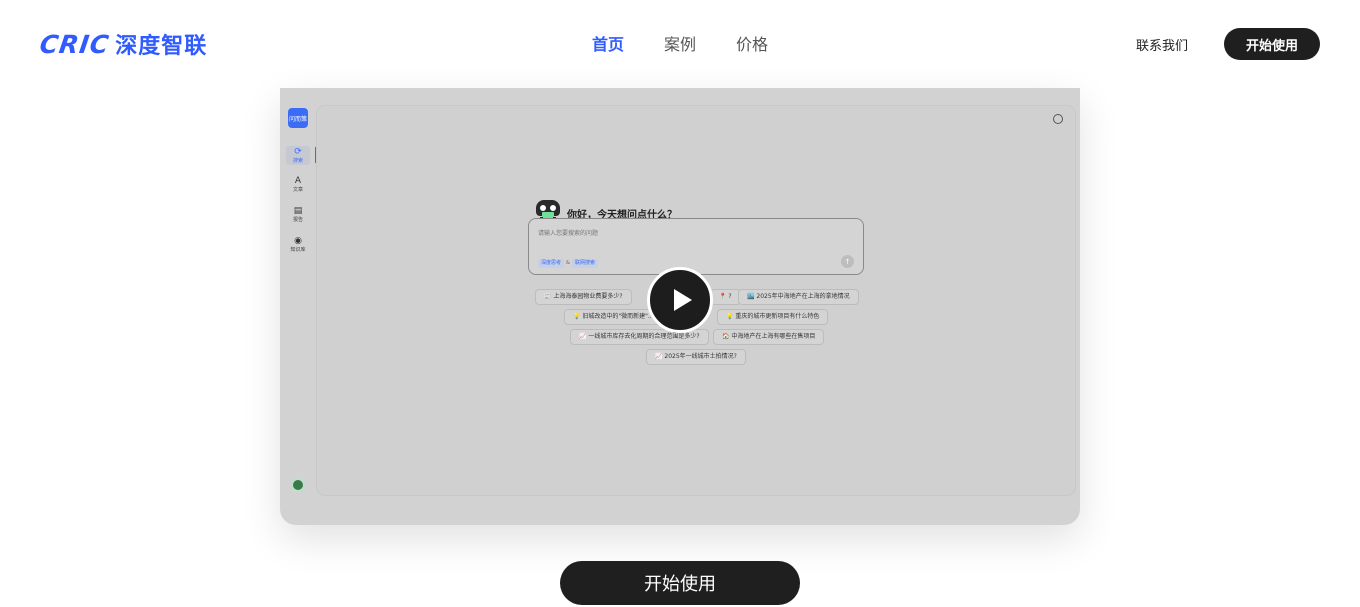 Image resolution: width=1360 pixels, height=607 pixels. I want to click on play-icon, so click(682, 300).